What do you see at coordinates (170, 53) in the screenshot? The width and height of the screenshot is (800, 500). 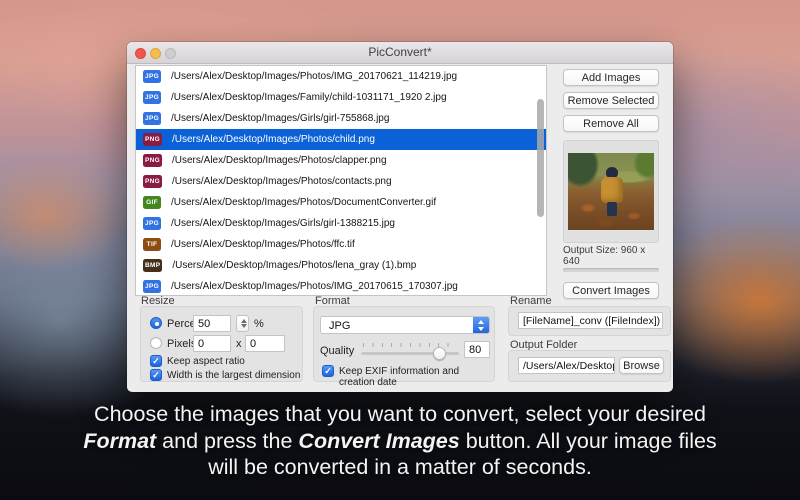 I see `zoom-icon` at bounding box center [170, 53].